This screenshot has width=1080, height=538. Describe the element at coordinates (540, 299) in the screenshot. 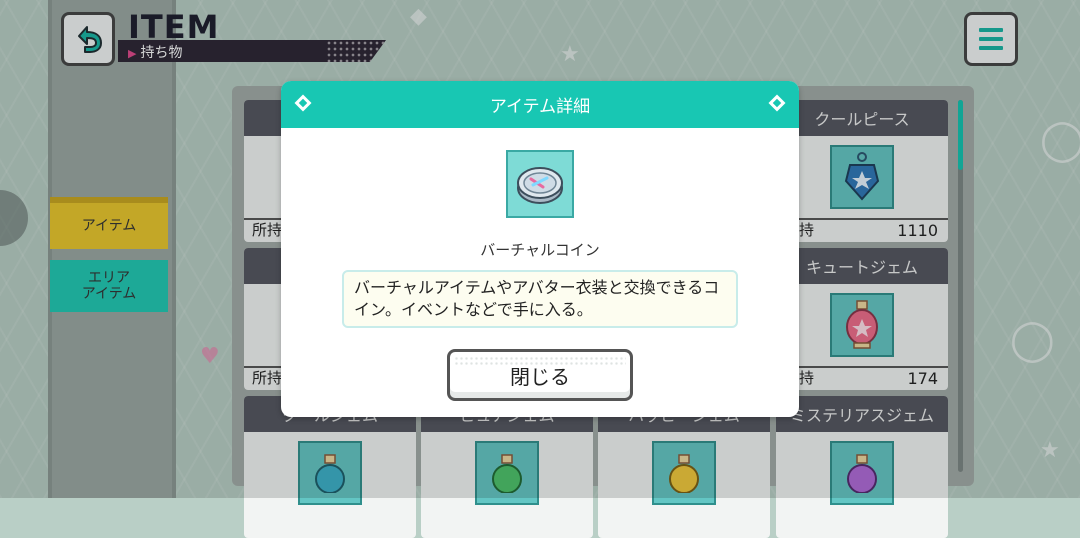

I see `item-description: バーチャルアイテムやアバター衣装と交換できるコ イン。イベントなどで手に入る。` at that location.